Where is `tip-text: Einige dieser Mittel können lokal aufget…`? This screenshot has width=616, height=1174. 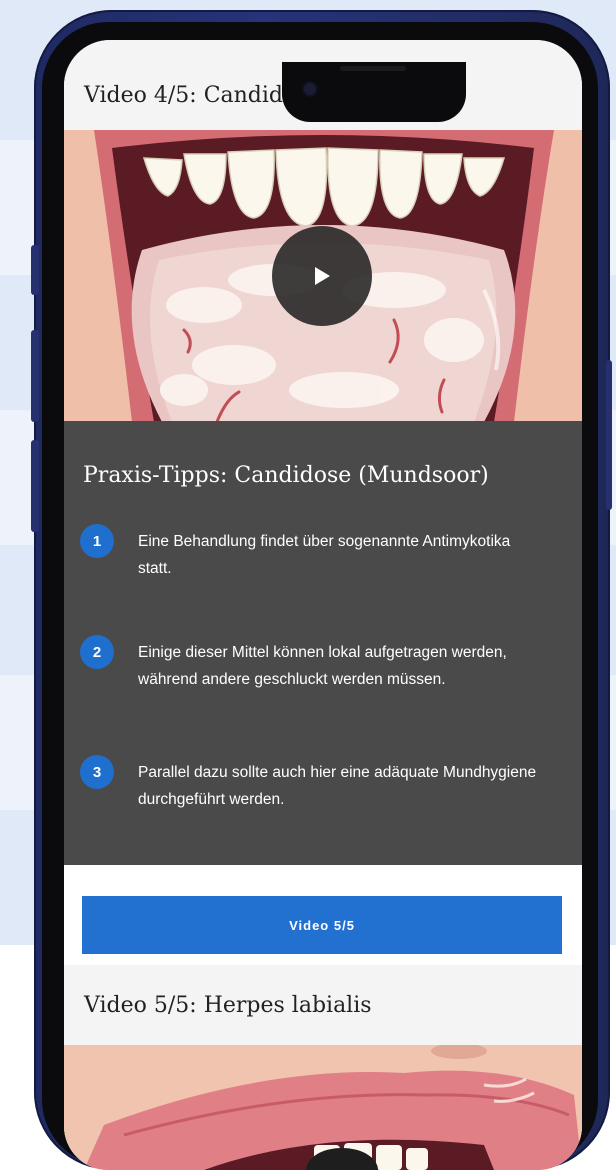 tip-text: Einige dieser Mittel können lokal aufget… is located at coordinates (322, 666).